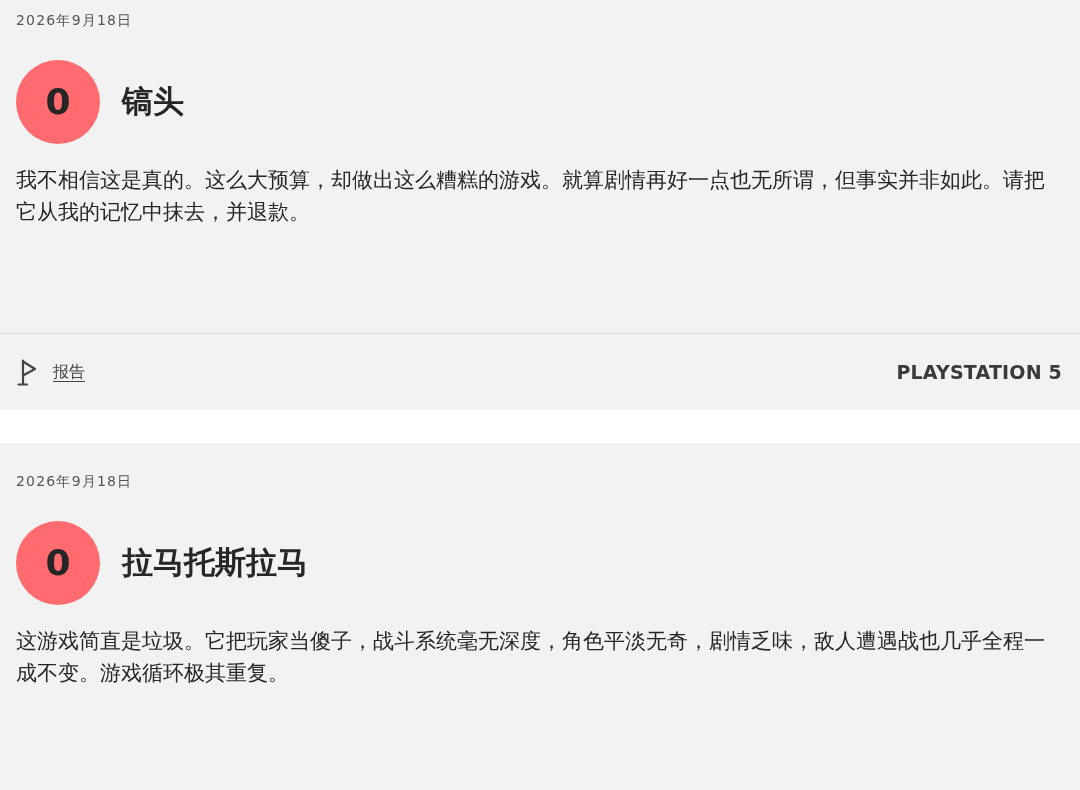 Image resolution: width=1080 pixels, height=790 pixels. What do you see at coordinates (979, 372) in the screenshot?
I see `platform-label: PLAYSTATION 5` at bounding box center [979, 372].